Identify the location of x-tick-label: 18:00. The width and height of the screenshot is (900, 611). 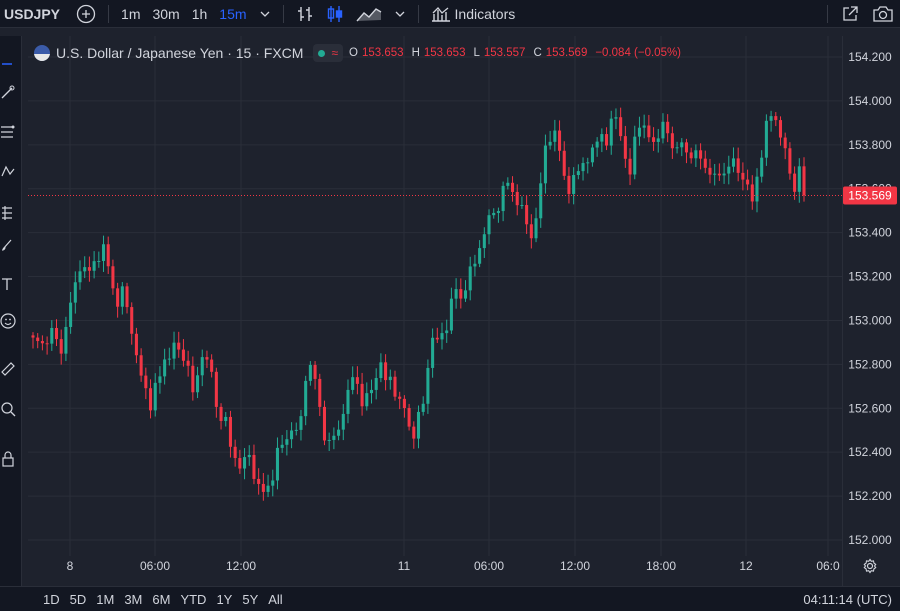
(661, 566).